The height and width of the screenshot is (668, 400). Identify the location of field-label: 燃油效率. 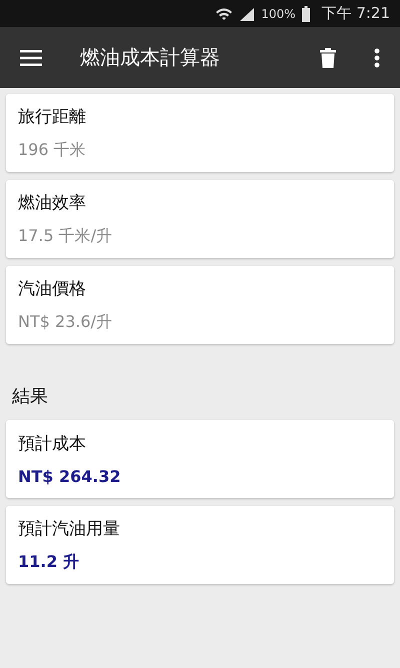
(52, 203).